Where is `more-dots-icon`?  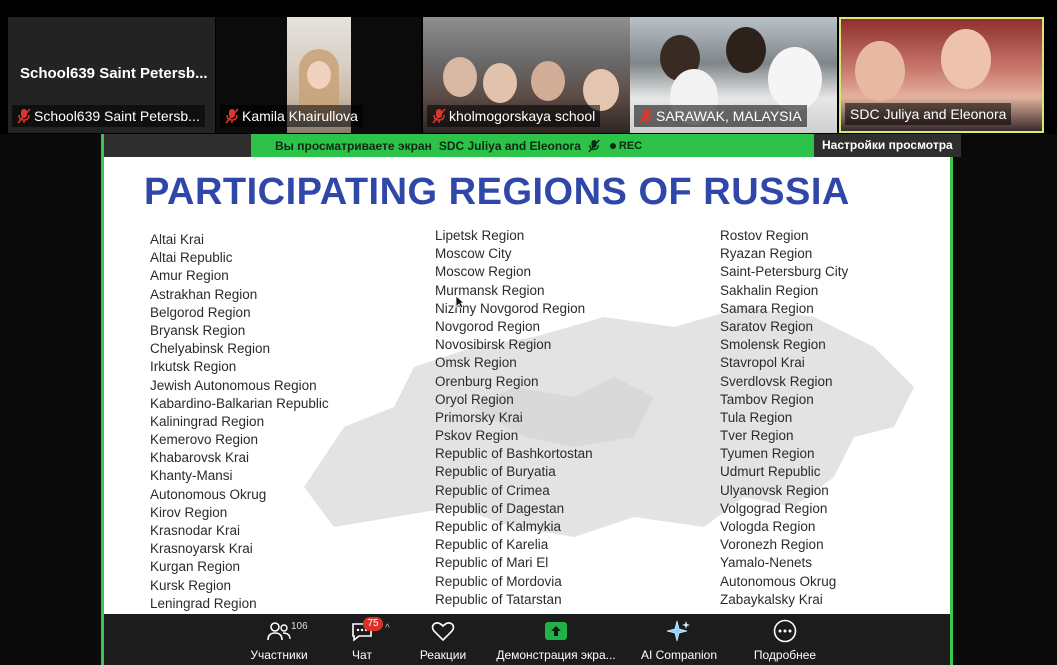 more-dots-icon is located at coordinates (785, 631).